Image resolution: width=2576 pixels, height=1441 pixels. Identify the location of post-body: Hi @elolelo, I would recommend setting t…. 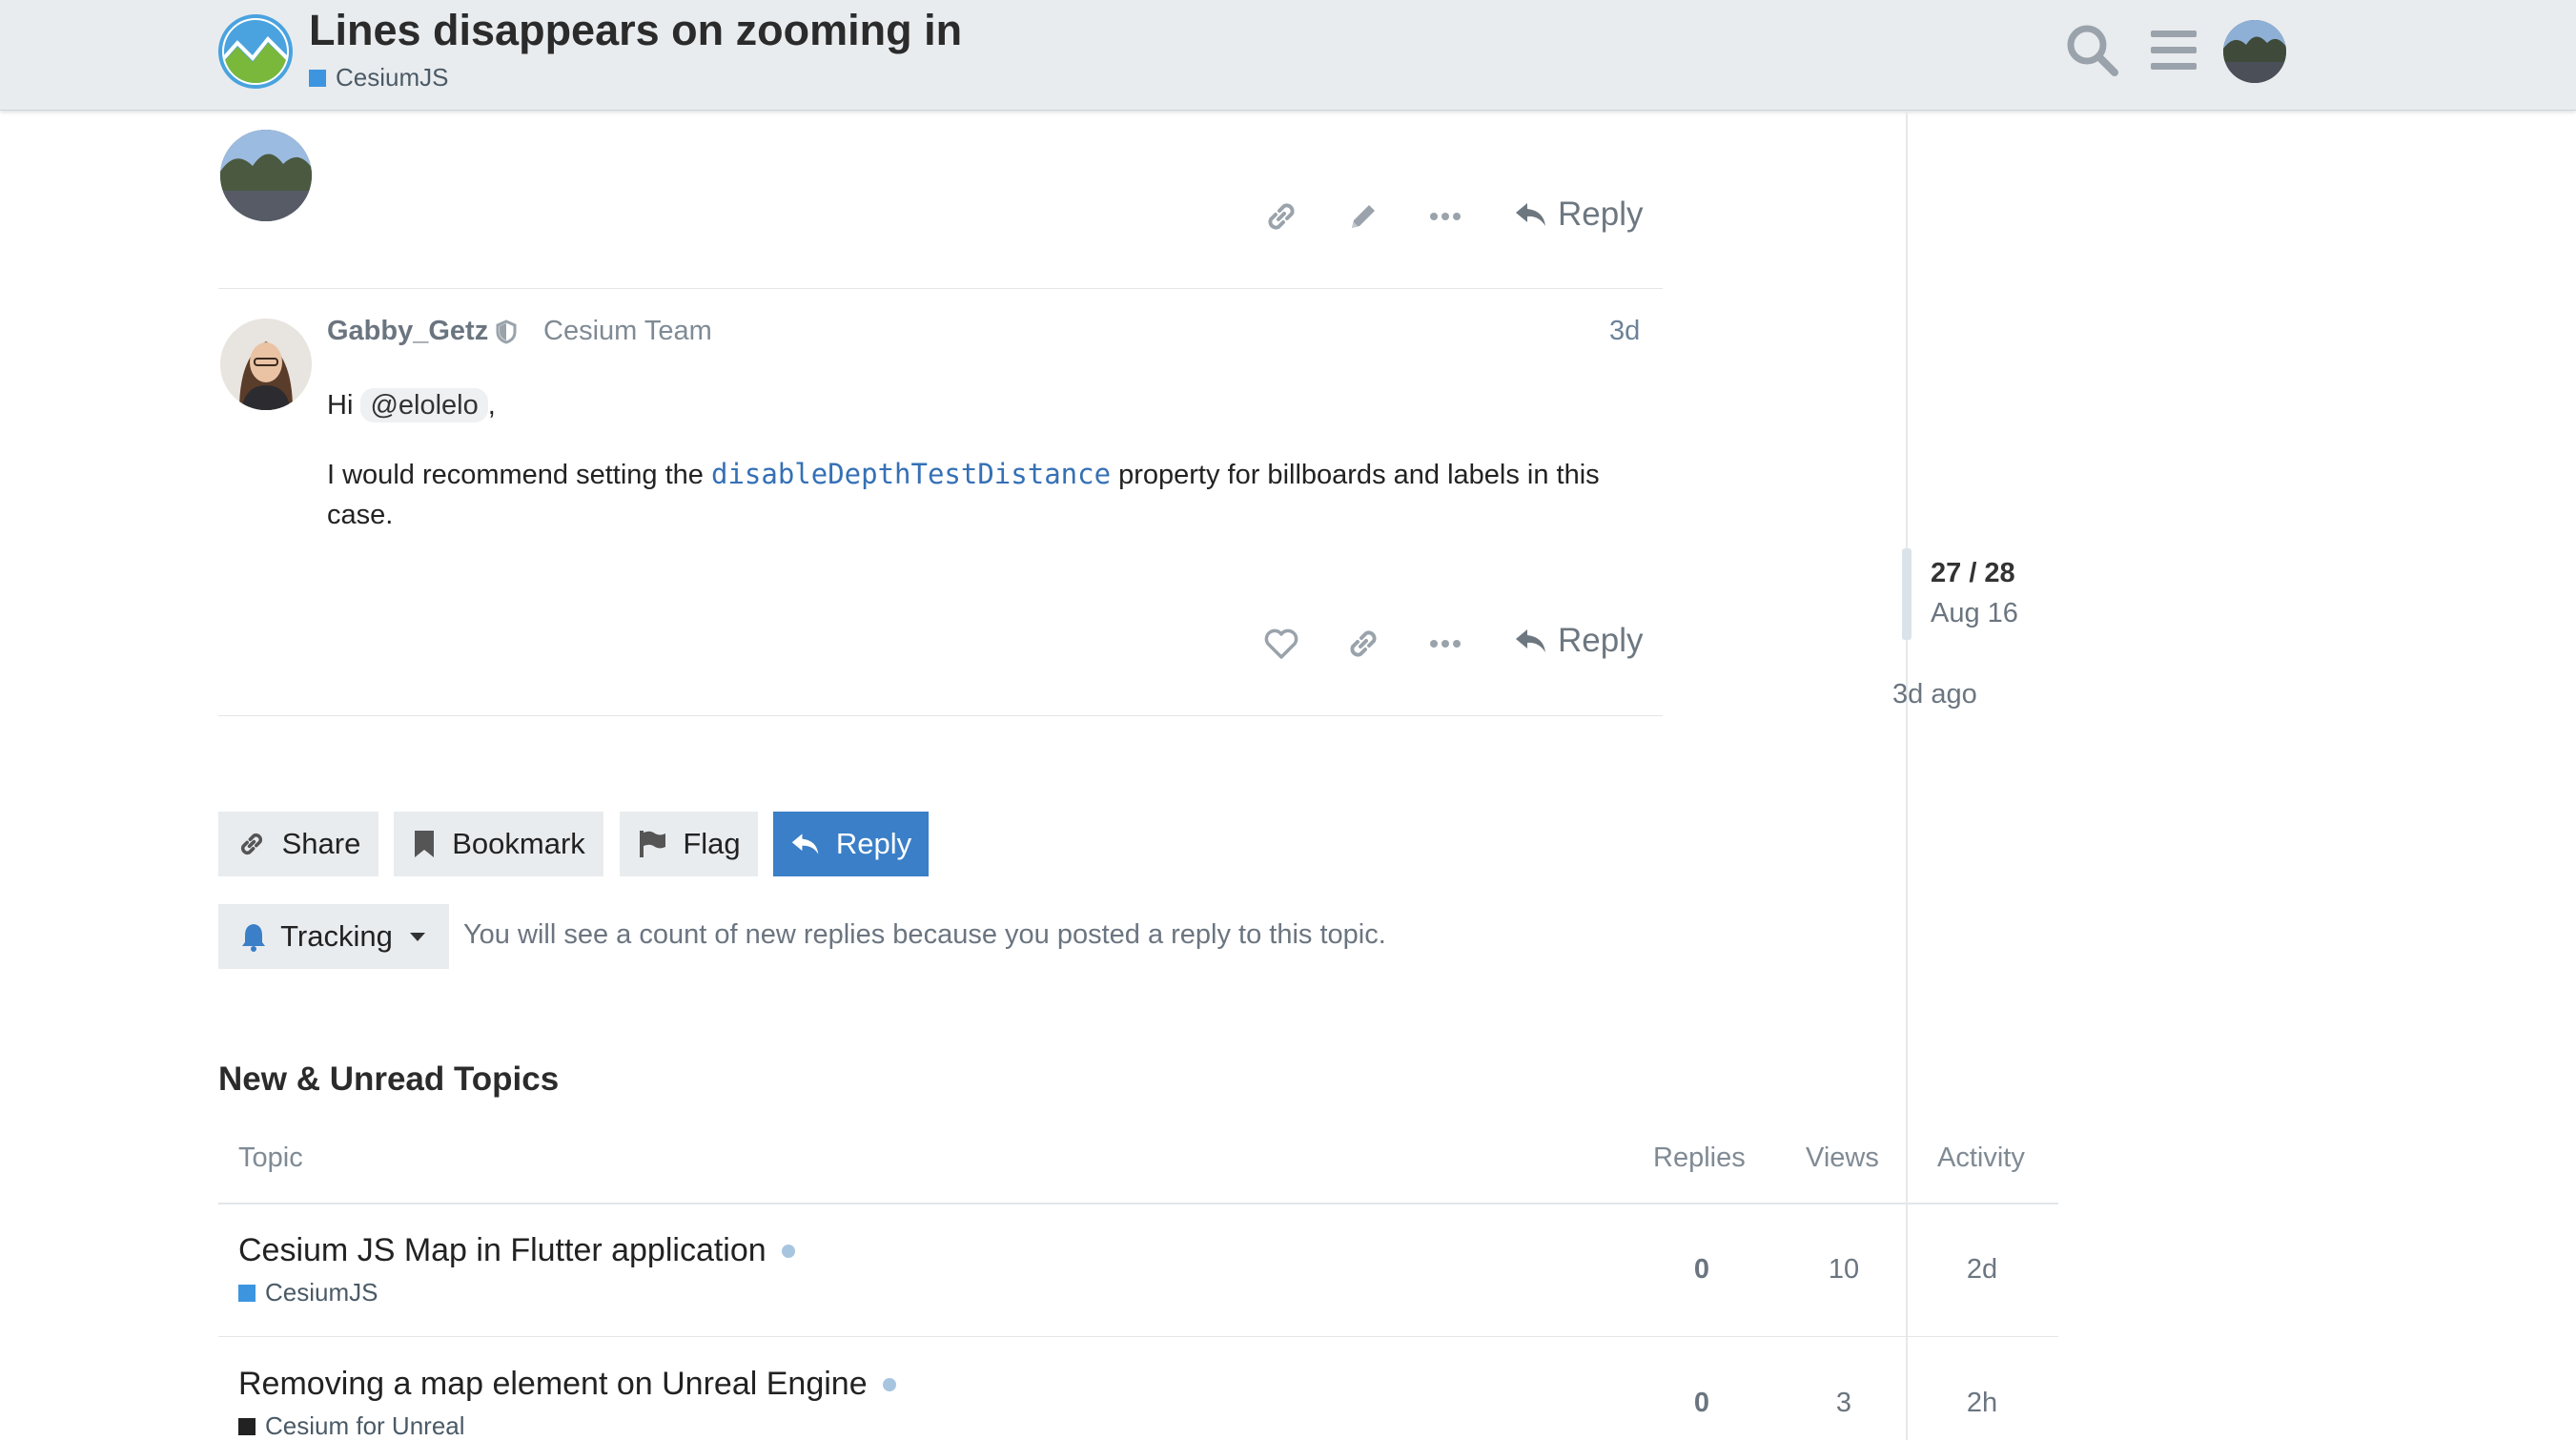
(994, 460).